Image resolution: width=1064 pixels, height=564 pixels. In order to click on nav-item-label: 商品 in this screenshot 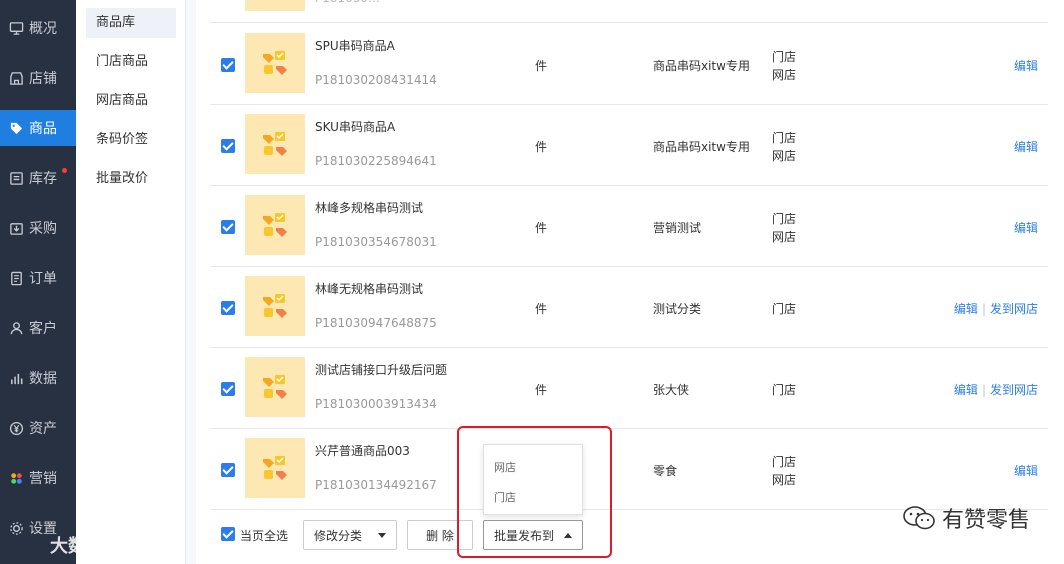, I will do `click(43, 129)`.